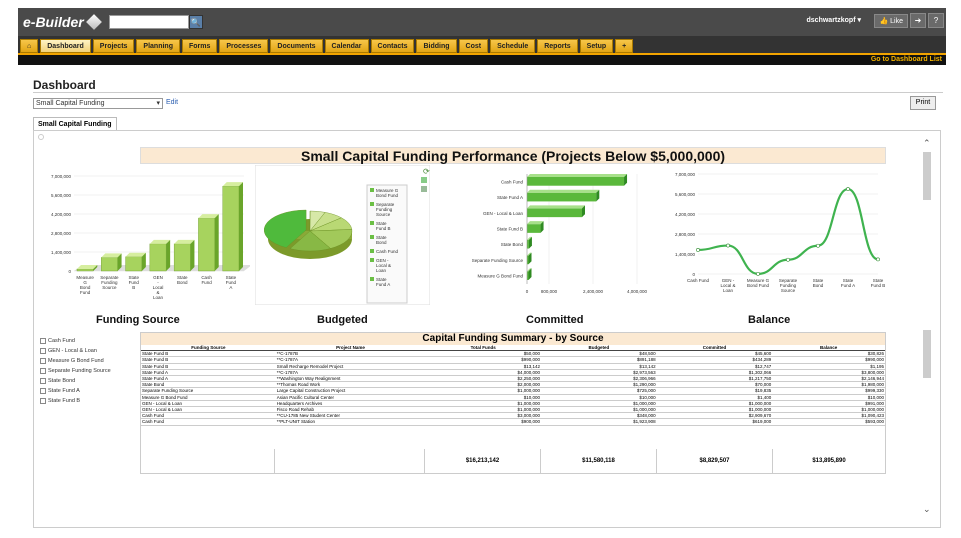 This screenshot has height=538, width=961. Describe the element at coordinates (75, 391) in the screenshot. I see `filter-item: State Fund A` at that location.